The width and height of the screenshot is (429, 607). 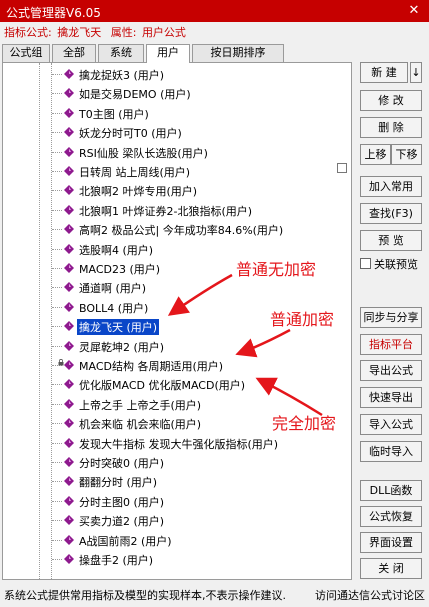 I want to click on tree-item-label: 买卖力道2 (用户), so click(x=122, y=522).